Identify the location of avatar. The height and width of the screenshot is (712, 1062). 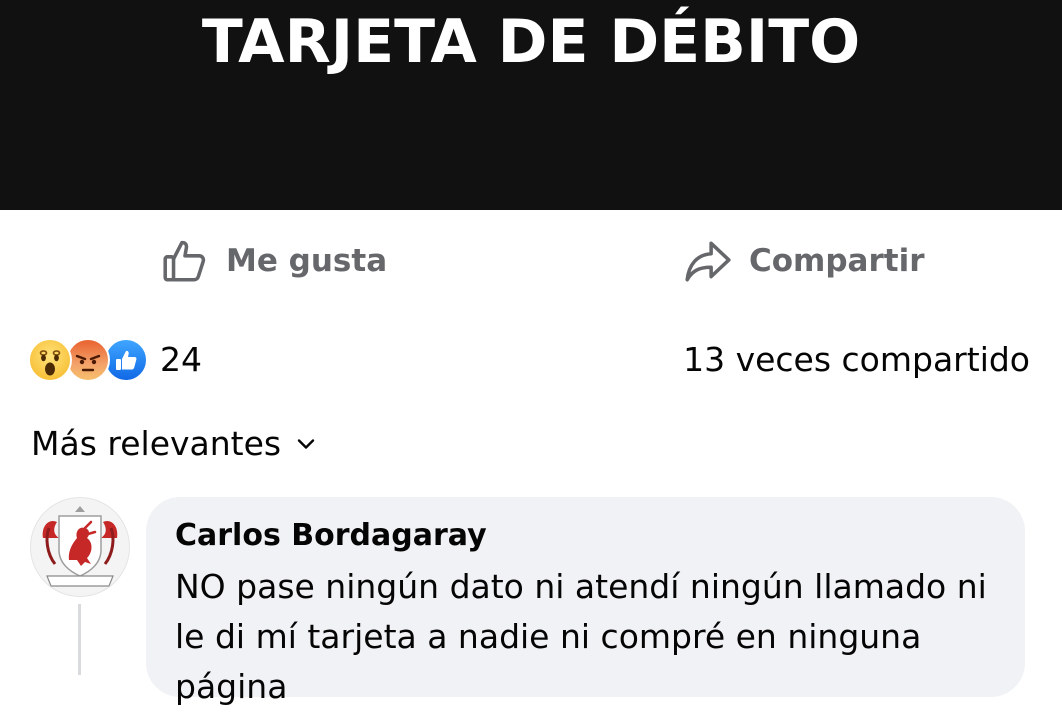
(80, 547).